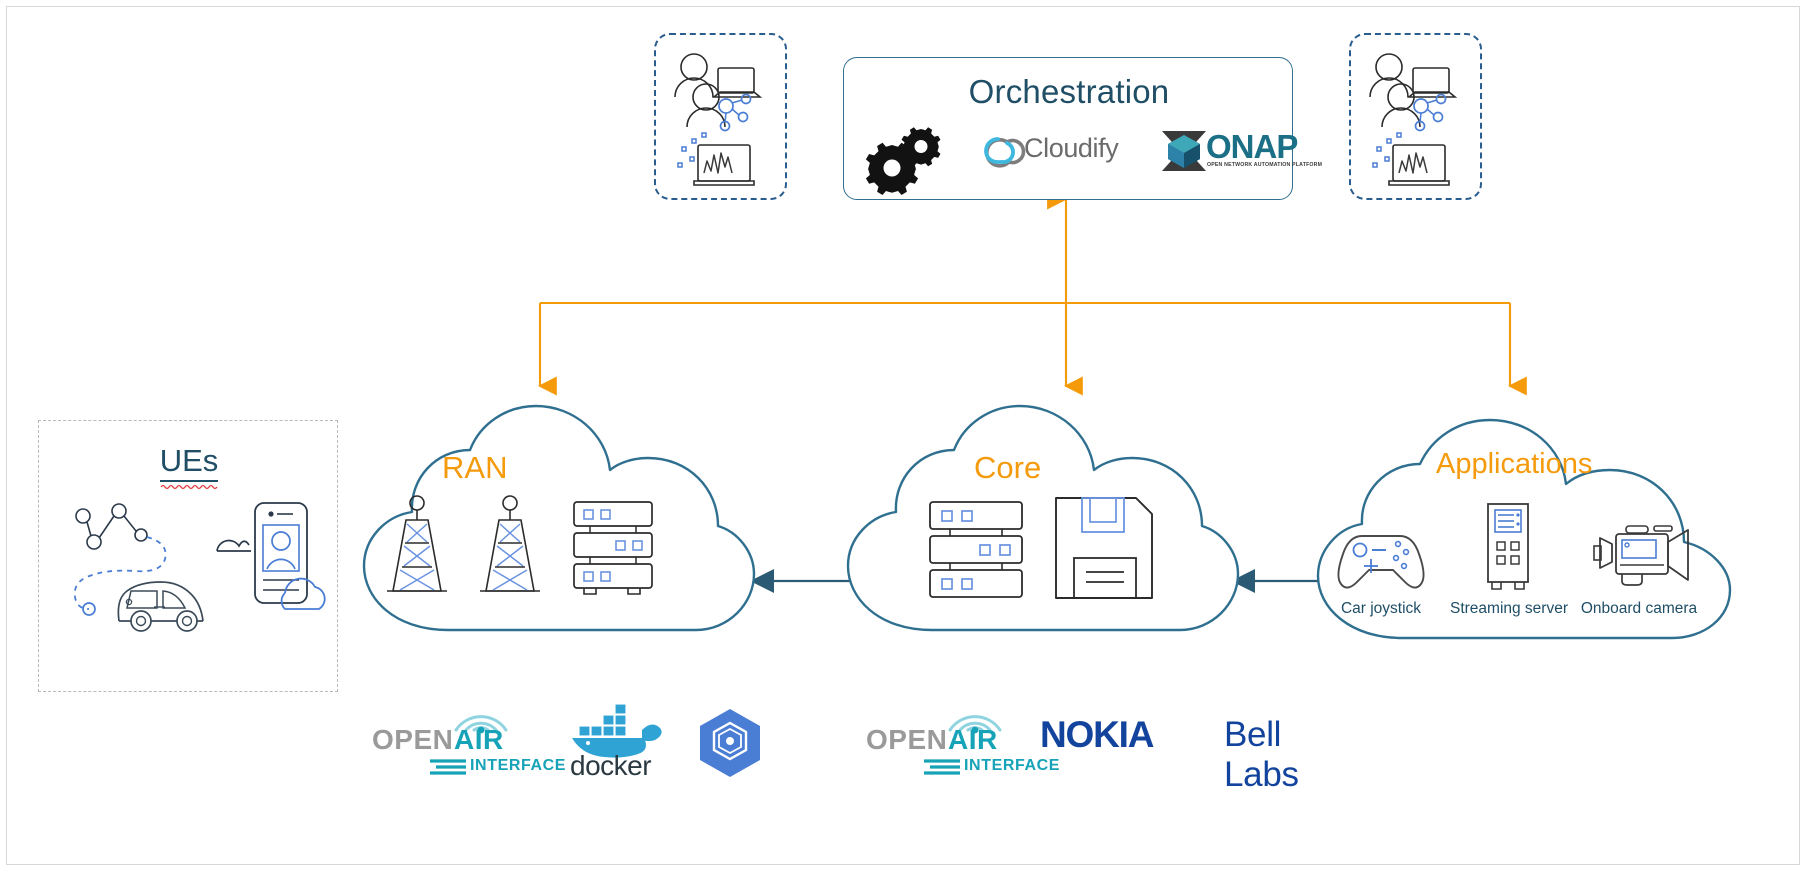 This screenshot has height=873, width=1808. I want to click on app-caption-streaming: Streaming server, so click(1508, 608).